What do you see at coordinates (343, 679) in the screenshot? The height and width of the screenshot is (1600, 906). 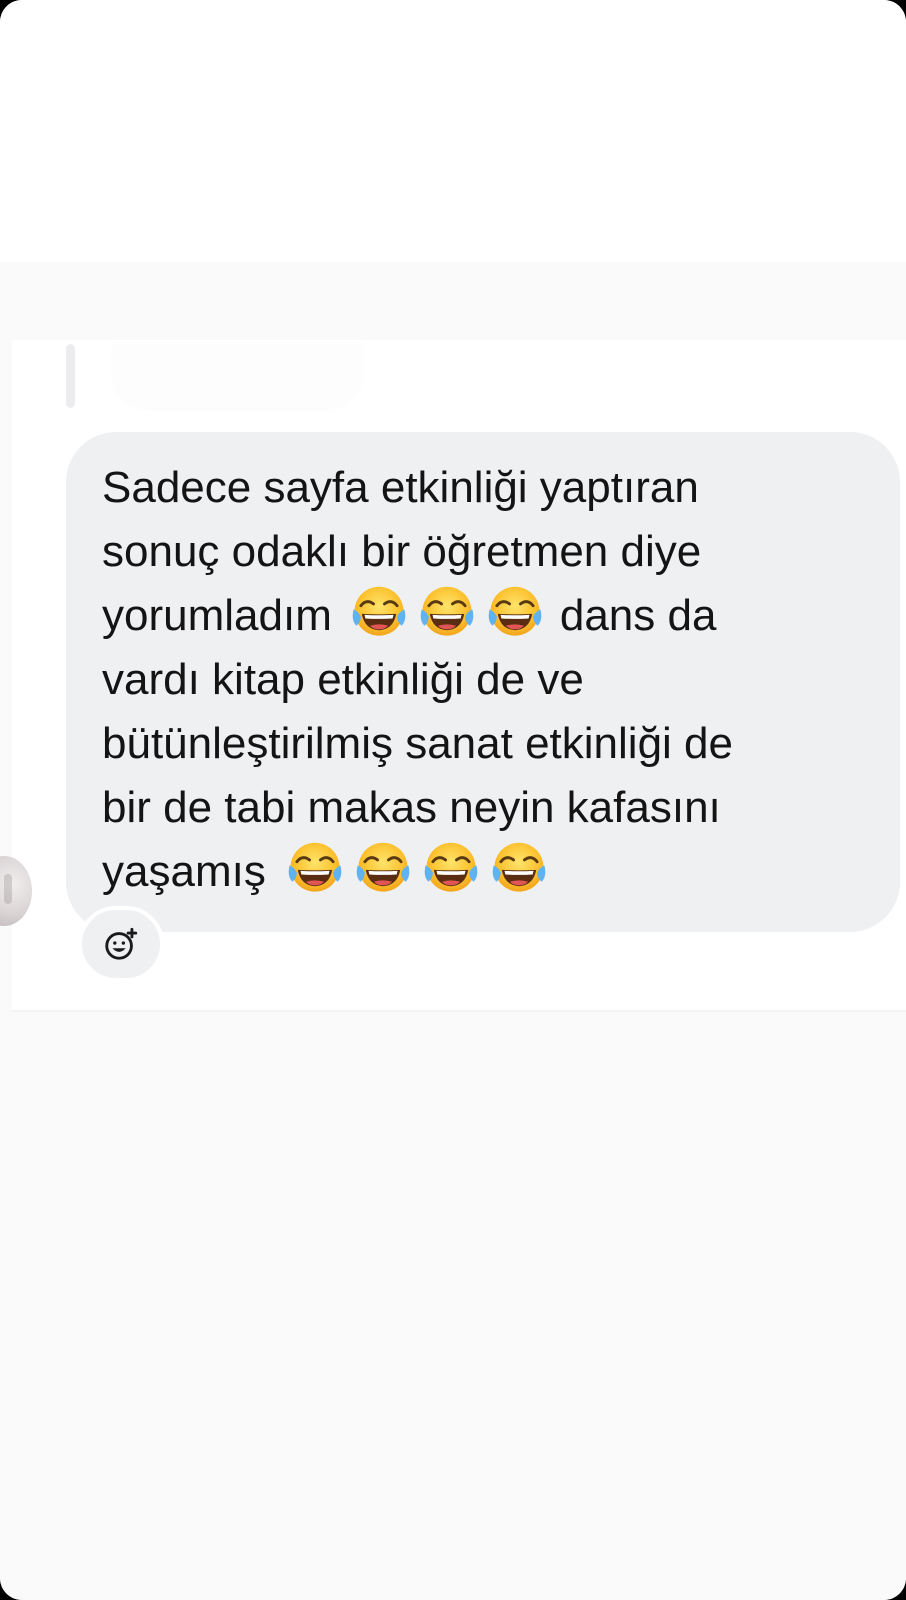 I see `message-line-text: vardı kitap etkinliği de ve` at bounding box center [343, 679].